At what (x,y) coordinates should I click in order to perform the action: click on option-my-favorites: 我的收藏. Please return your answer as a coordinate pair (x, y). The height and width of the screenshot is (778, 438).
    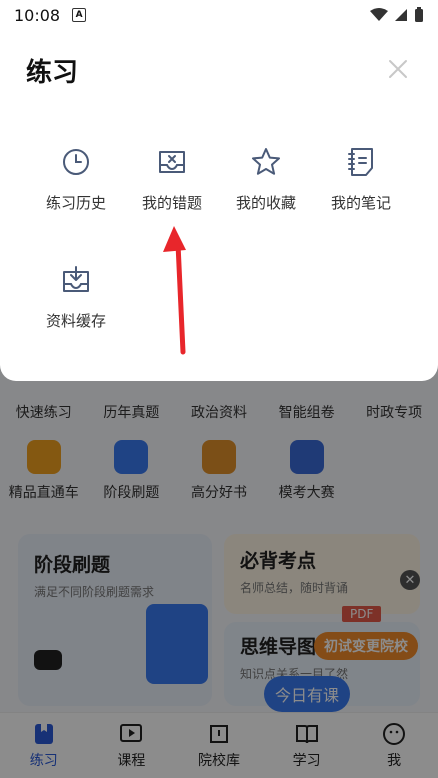
    Looking at the image, I should click on (266, 179).